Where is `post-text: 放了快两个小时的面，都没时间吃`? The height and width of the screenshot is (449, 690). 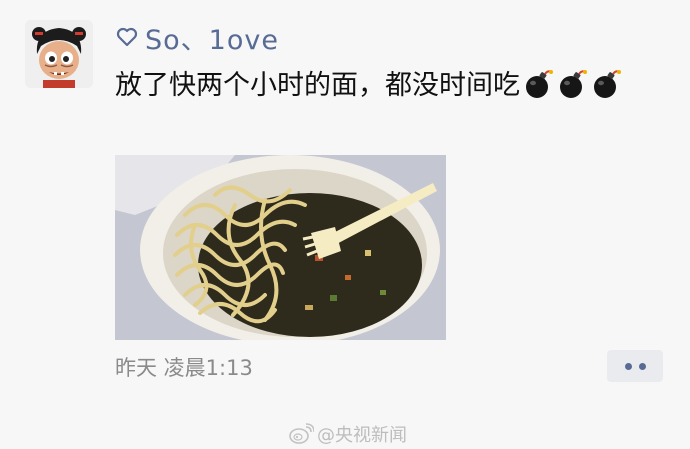
post-text: 放了快两个小时的面，都没时间吃 is located at coordinates (395, 86).